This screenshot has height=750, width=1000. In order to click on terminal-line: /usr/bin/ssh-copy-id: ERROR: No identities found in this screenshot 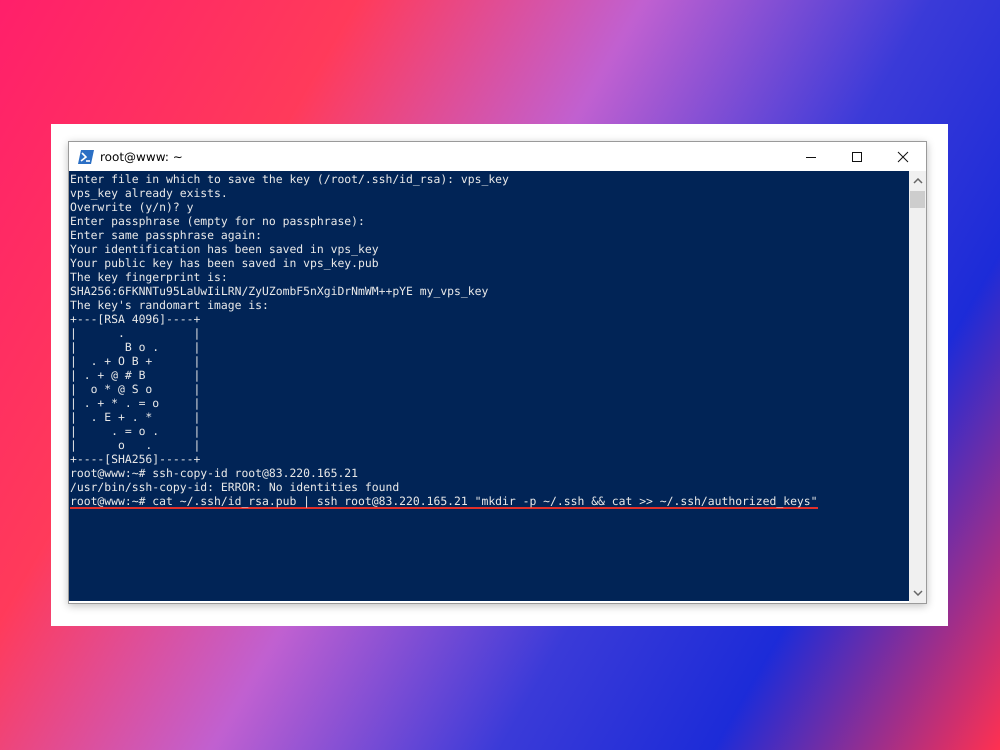, I will do `click(235, 487)`.